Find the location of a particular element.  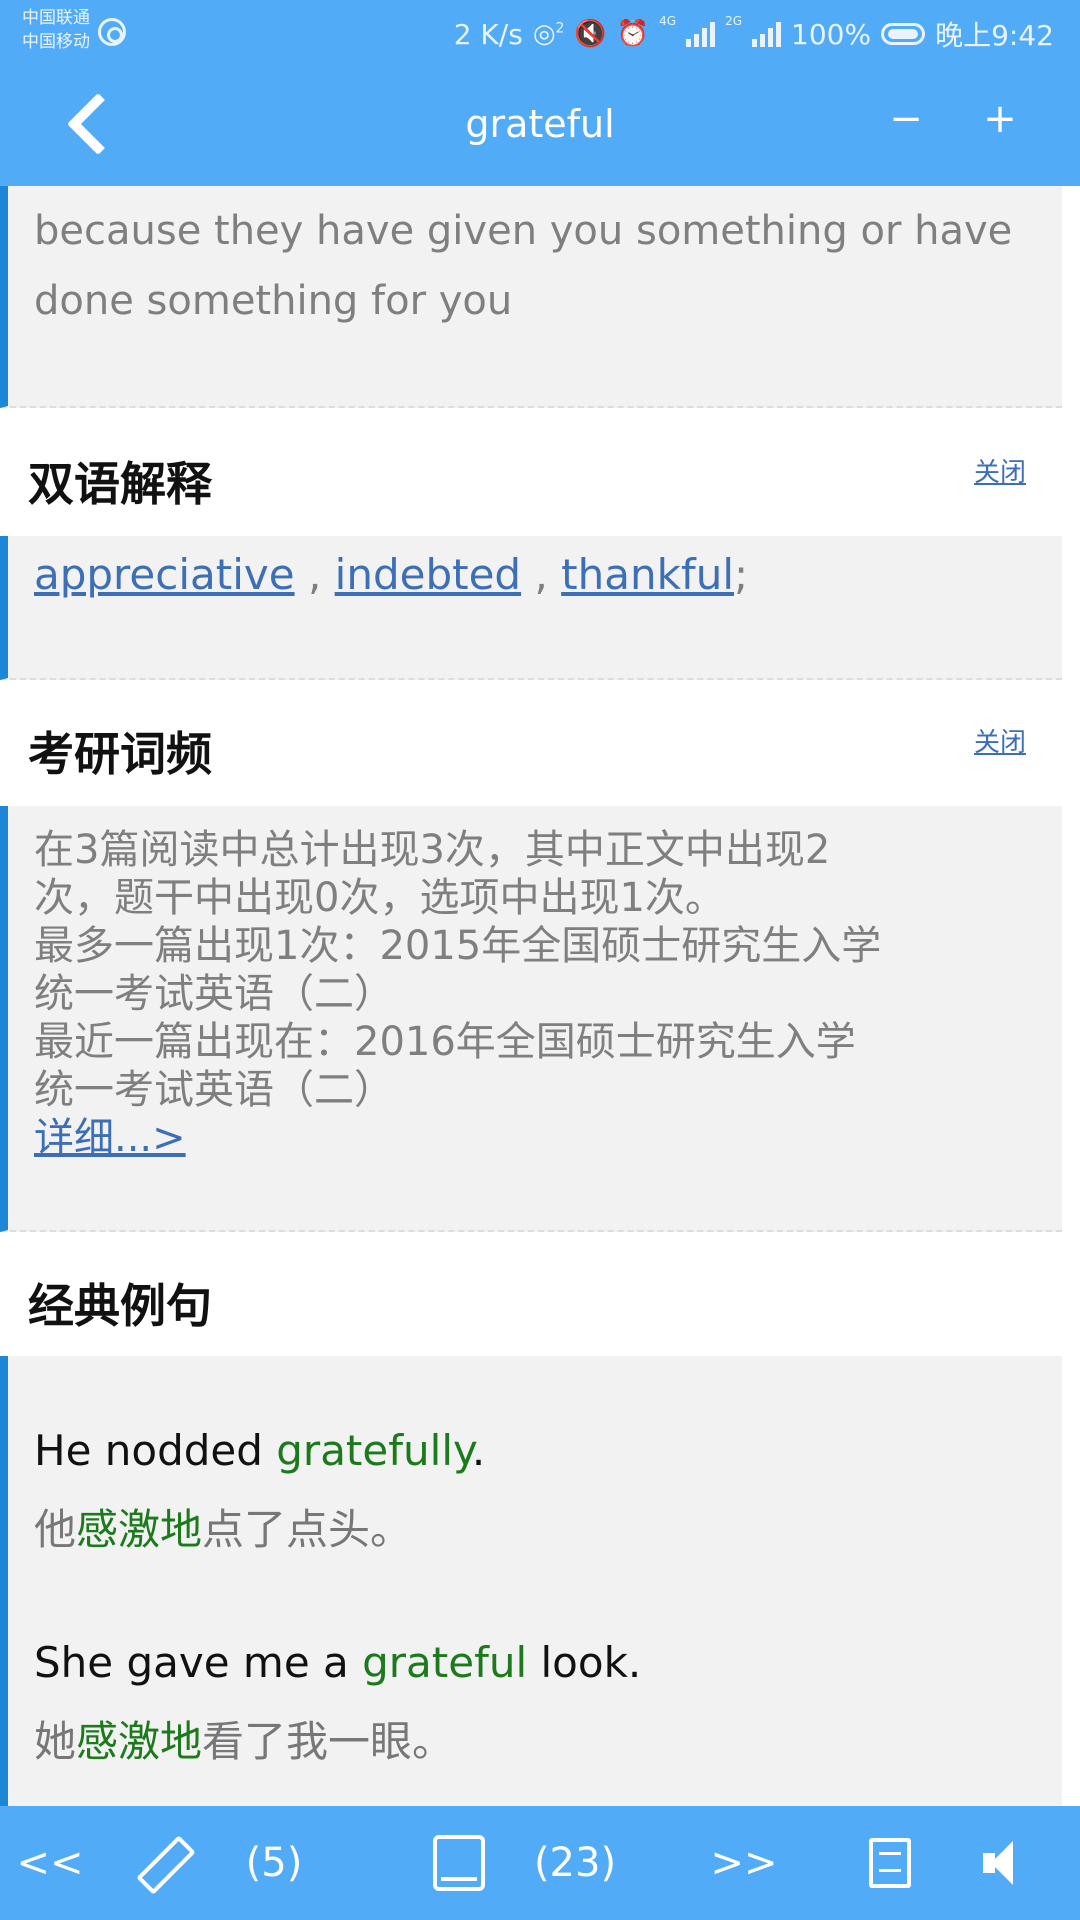

example-keyword: grateful is located at coordinates (445, 1662).